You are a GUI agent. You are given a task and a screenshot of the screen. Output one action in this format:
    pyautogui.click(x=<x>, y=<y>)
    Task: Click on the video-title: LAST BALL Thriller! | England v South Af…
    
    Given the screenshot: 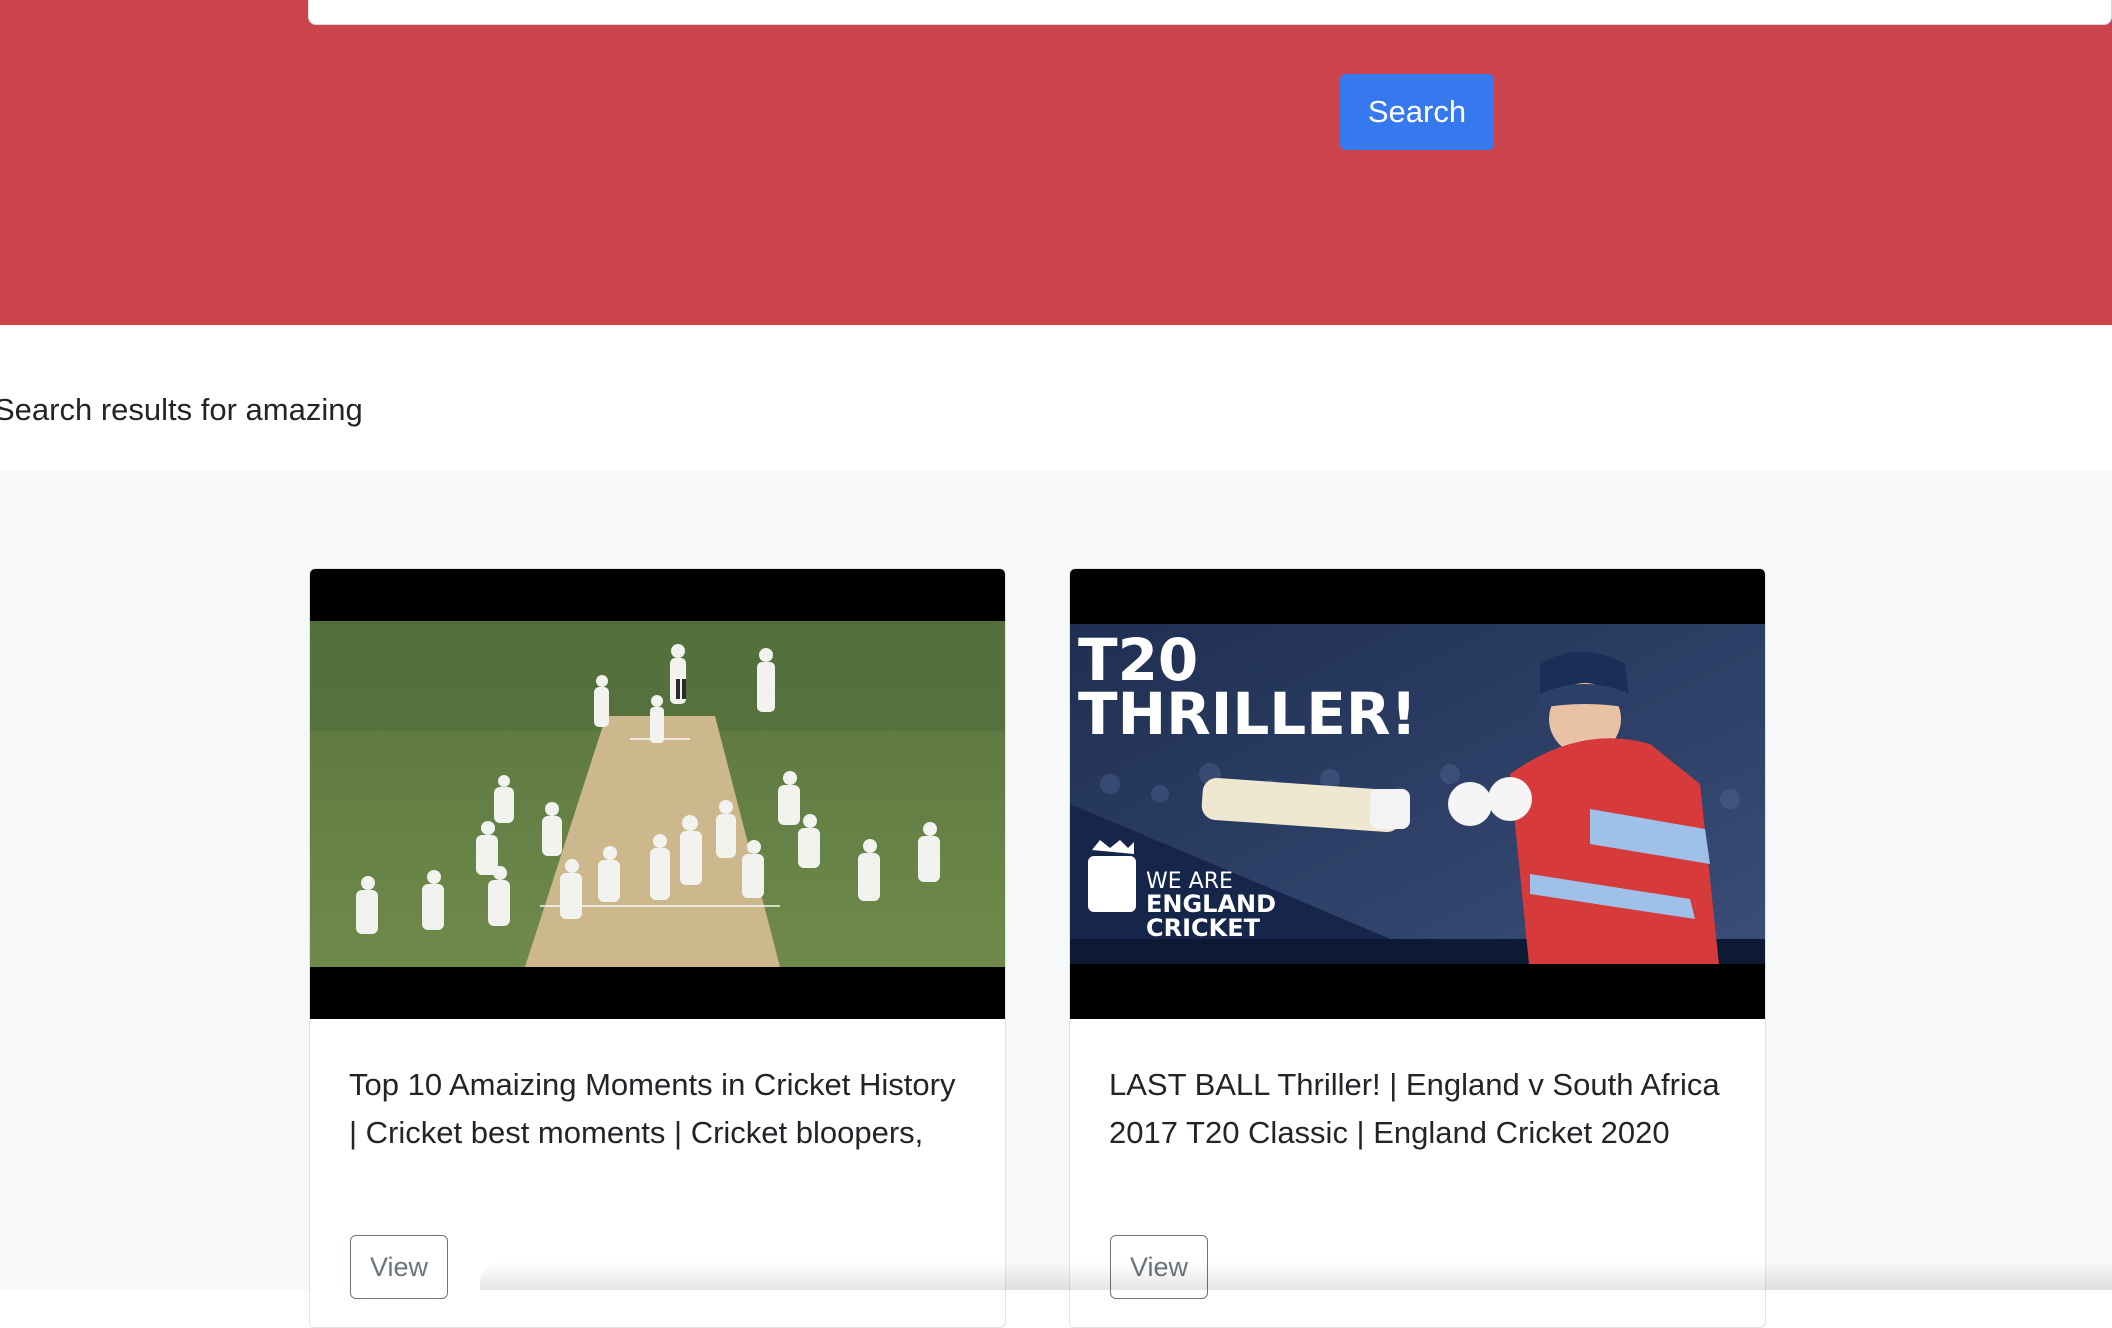 What is the action you would take?
    pyautogui.click(x=1414, y=1108)
    